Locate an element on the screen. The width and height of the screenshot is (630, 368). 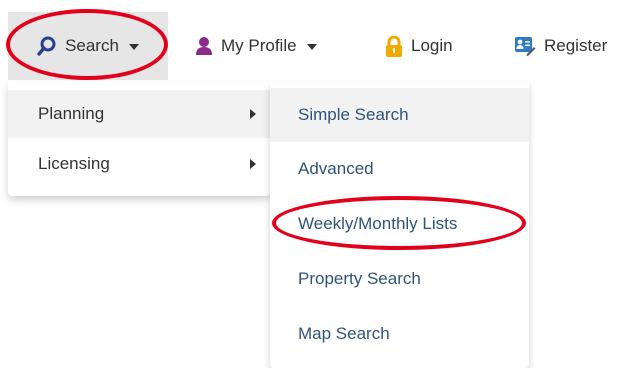
submenu-item-label: Map Search is located at coordinates (344, 333).